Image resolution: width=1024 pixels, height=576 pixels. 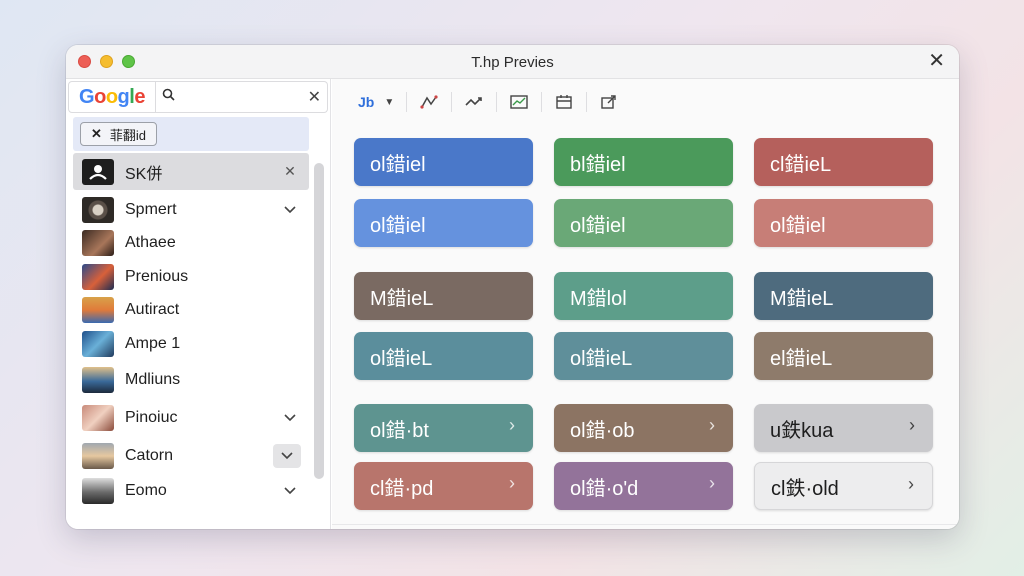 I want to click on remove-chip-icon: ✕, so click(x=96, y=134).